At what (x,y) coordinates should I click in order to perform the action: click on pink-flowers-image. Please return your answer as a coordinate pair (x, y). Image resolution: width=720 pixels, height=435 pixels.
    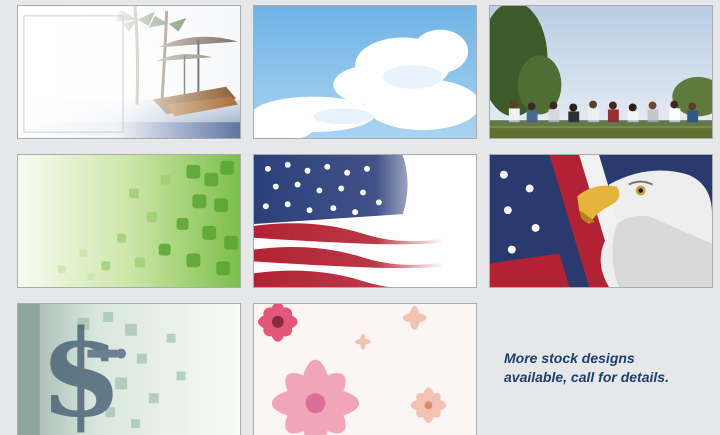
    Looking at the image, I should click on (365, 369).